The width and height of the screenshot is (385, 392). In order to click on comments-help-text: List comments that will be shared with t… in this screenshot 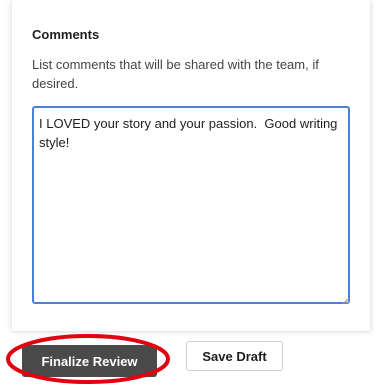, I will do `click(175, 74)`.